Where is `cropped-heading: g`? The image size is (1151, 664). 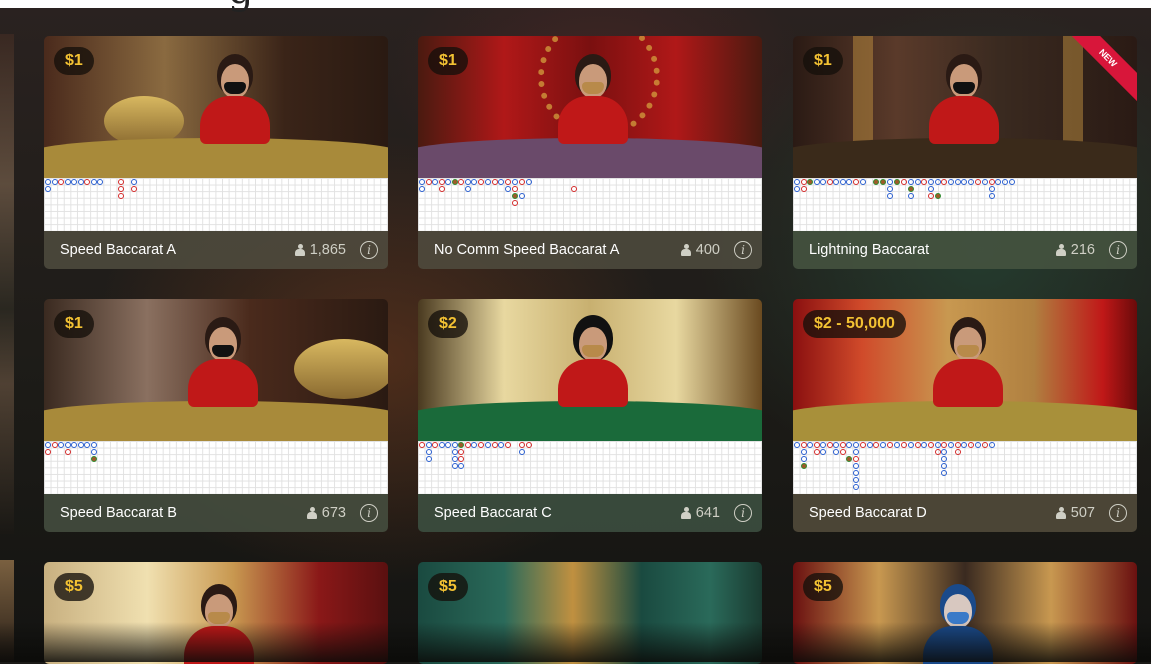
cropped-heading: g is located at coordinates (241, 5).